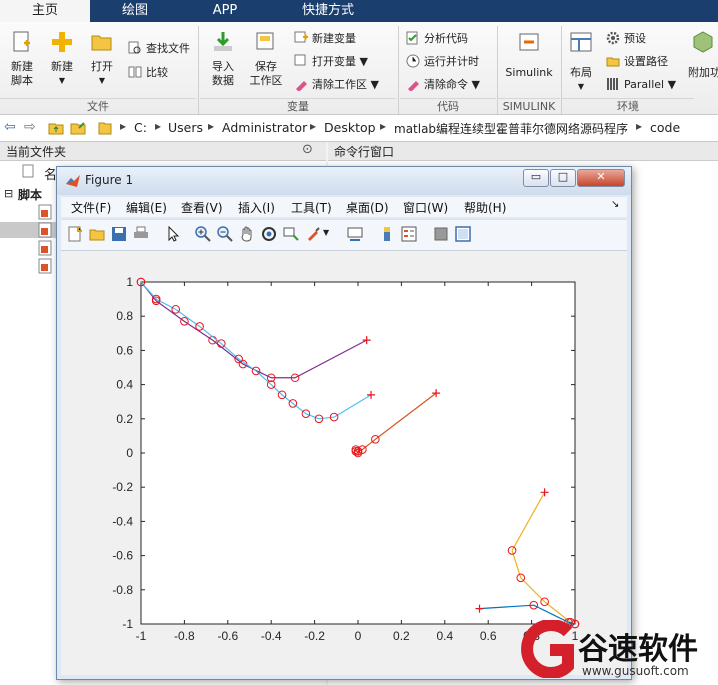  Describe the element at coordinates (601, 178) in the screenshot. I see `close-button: ✕` at that location.